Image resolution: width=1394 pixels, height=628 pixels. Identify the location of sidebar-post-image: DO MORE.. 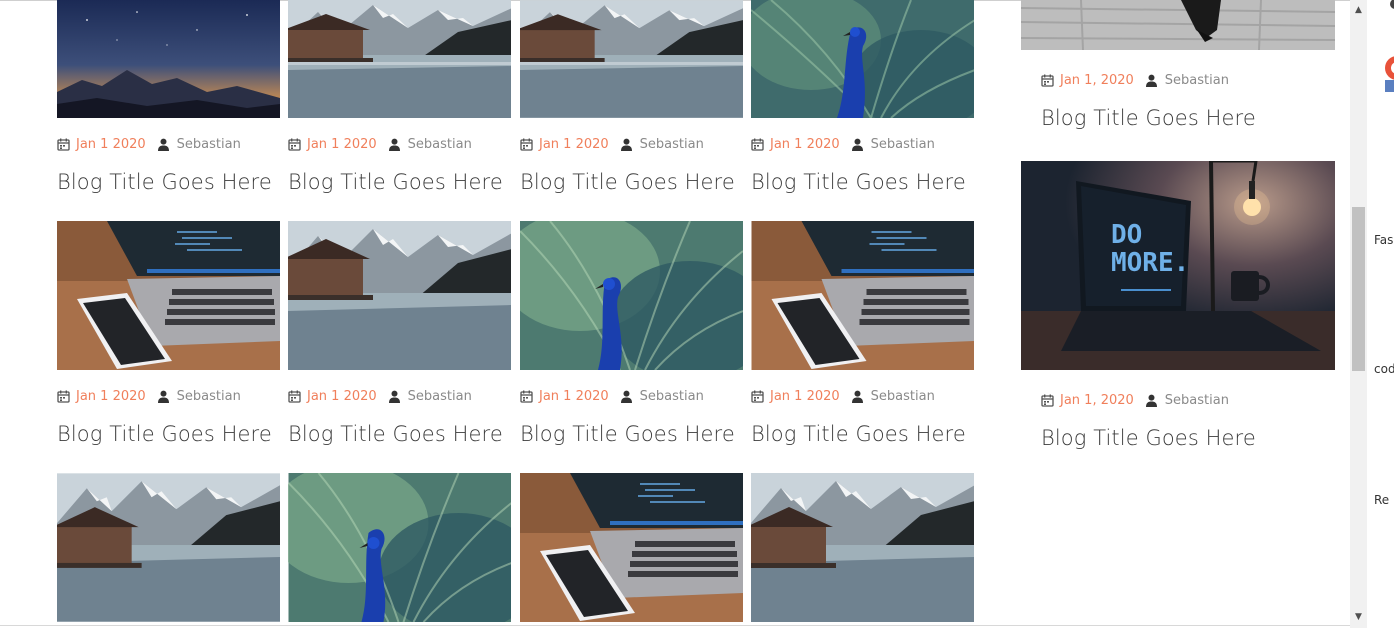
(1178, 265).